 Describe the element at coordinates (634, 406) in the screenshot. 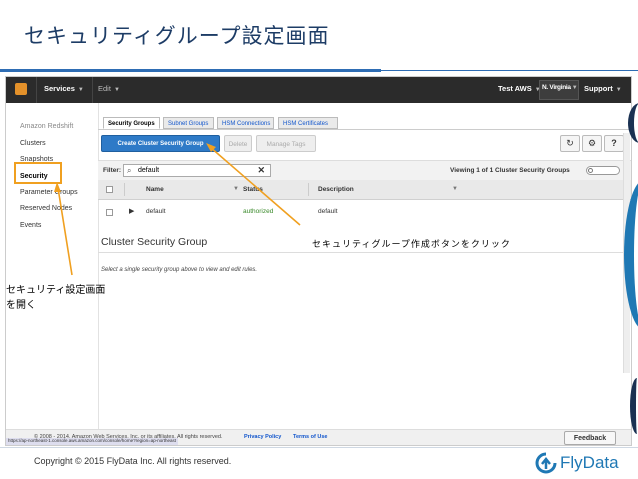

I see `decorative-arc` at that location.